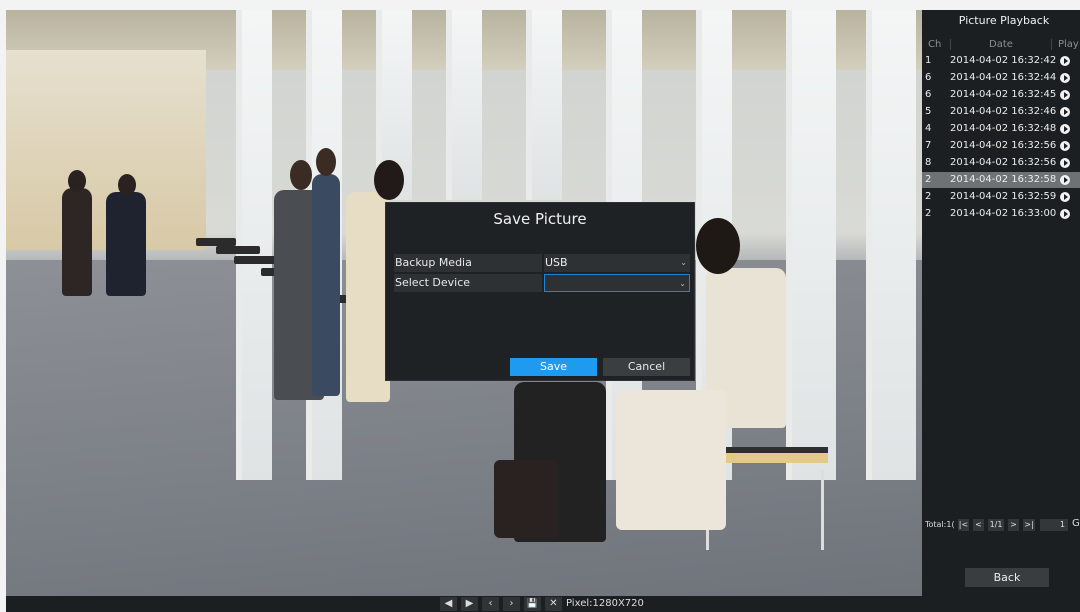 Image resolution: width=1080 pixels, height=612 pixels. What do you see at coordinates (448, 604) in the screenshot?
I see `previous-icon: ◀` at bounding box center [448, 604].